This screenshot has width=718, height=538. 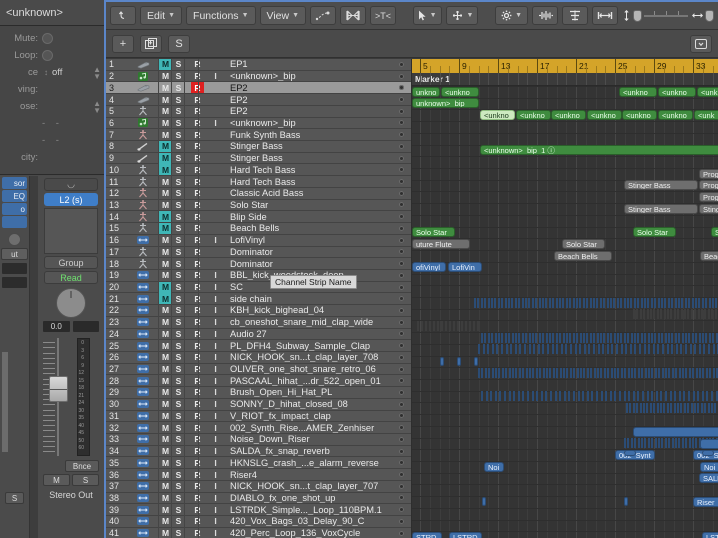 I want to click on track-header-row: 2MSRI<unknown>_bip, so click(x=258, y=76).